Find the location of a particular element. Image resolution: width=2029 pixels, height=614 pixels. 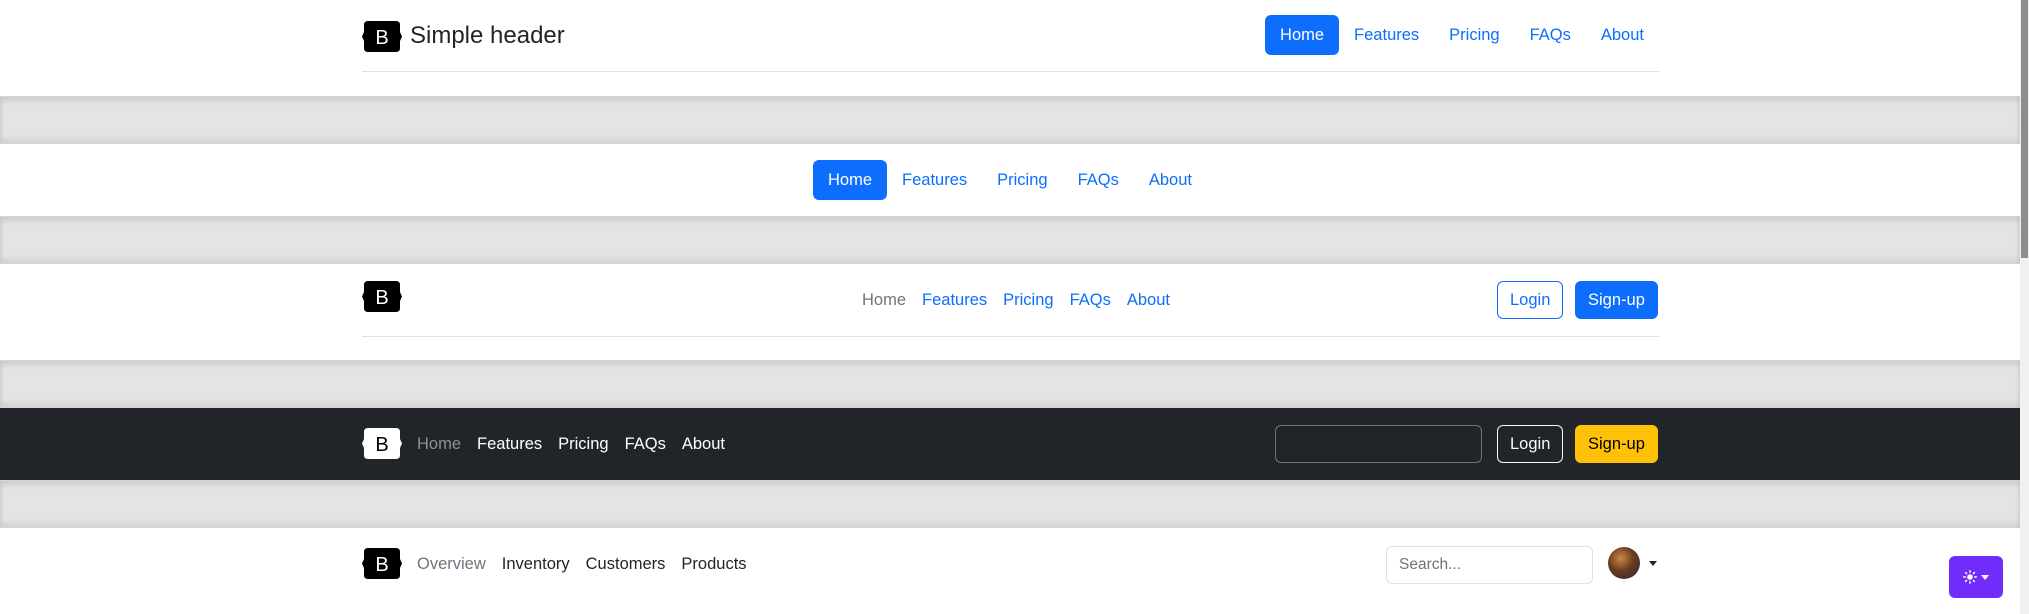

simple-header-nav: Home Features Pricing FAQs About is located at coordinates (1462, 35).